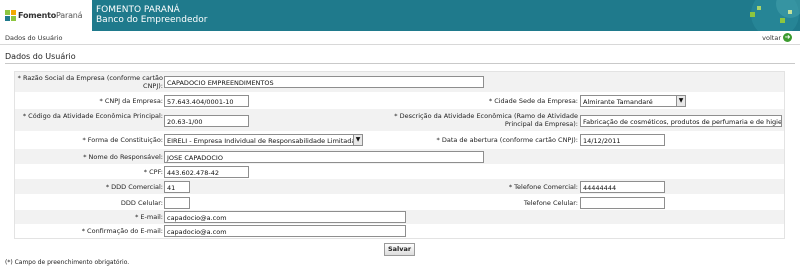 The width and height of the screenshot is (800, 277). What do you see at coordinates (134, 187) in the screenshot?
I see `ddd-comercial-label: * DDD Comercial:` at bounding box center [134, 187].